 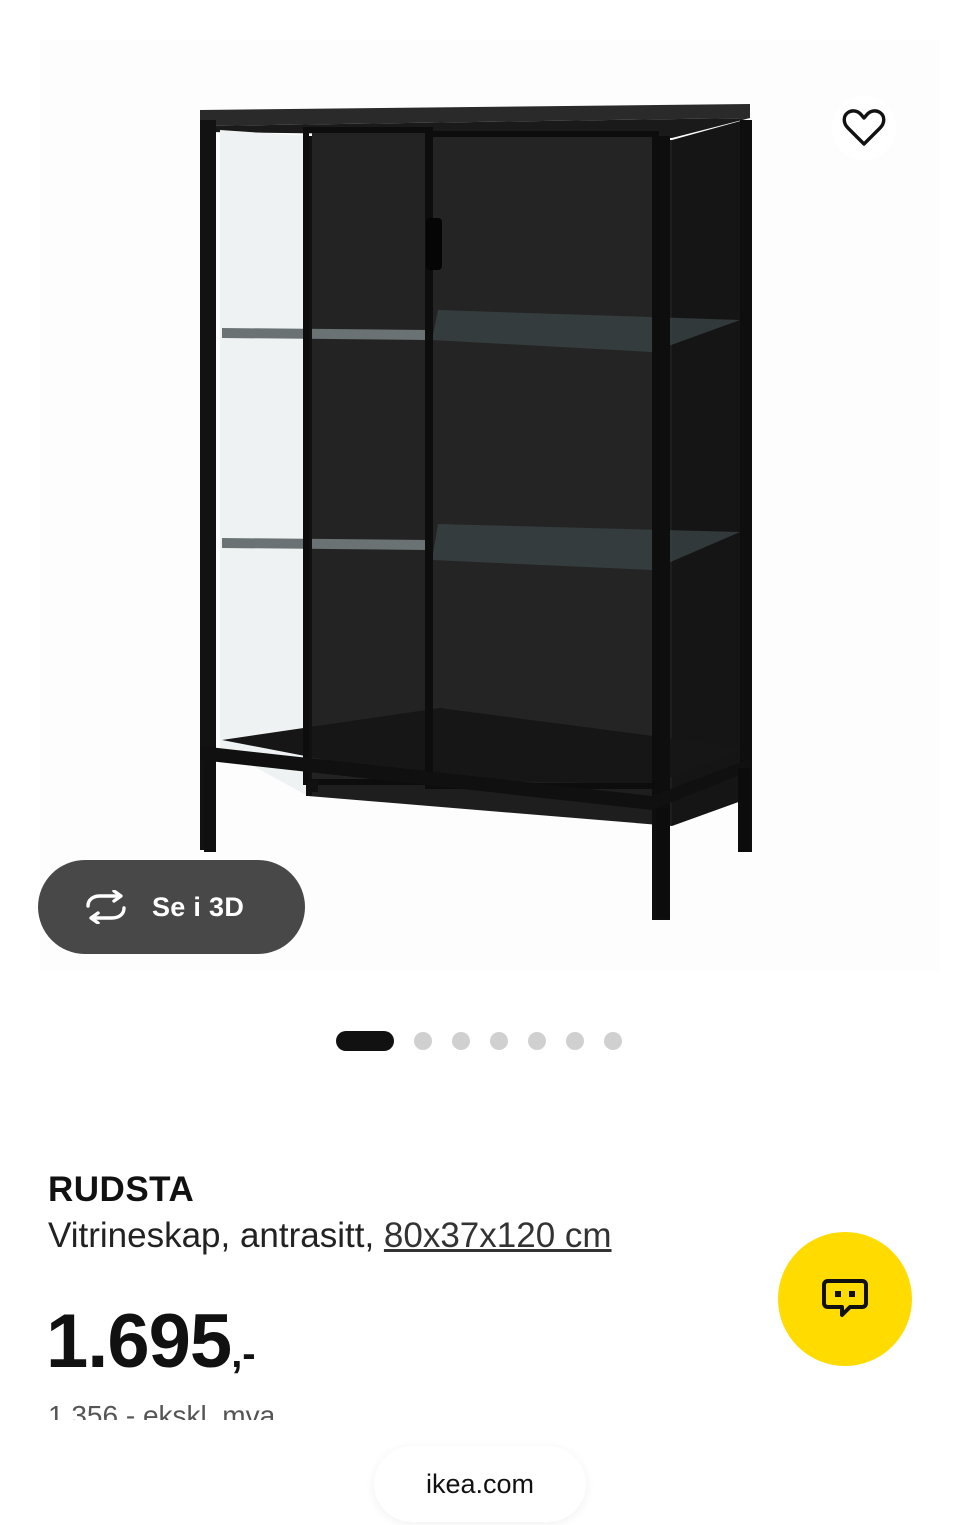 I want to click on view-3d-label: Se i 3D, so click(x=198, y=906).